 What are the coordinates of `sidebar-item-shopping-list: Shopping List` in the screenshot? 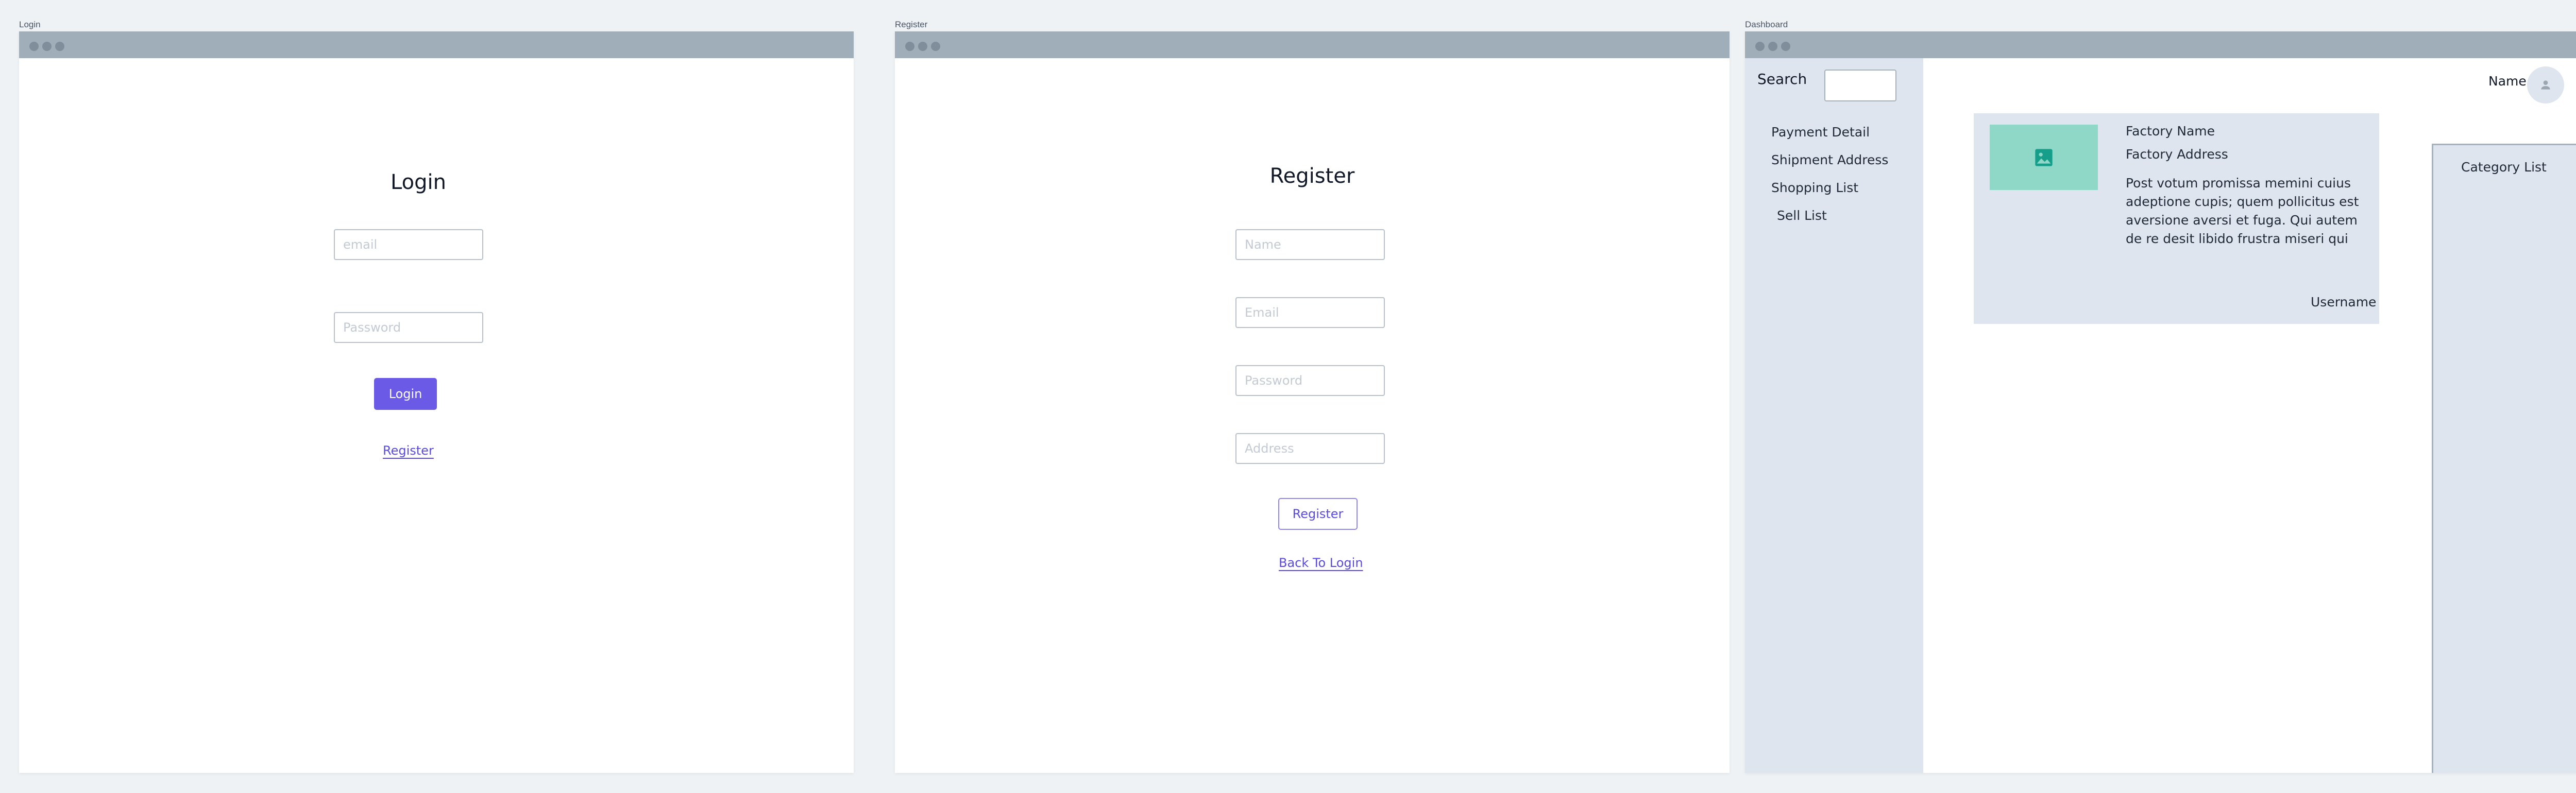 It's located at (1814, 187).